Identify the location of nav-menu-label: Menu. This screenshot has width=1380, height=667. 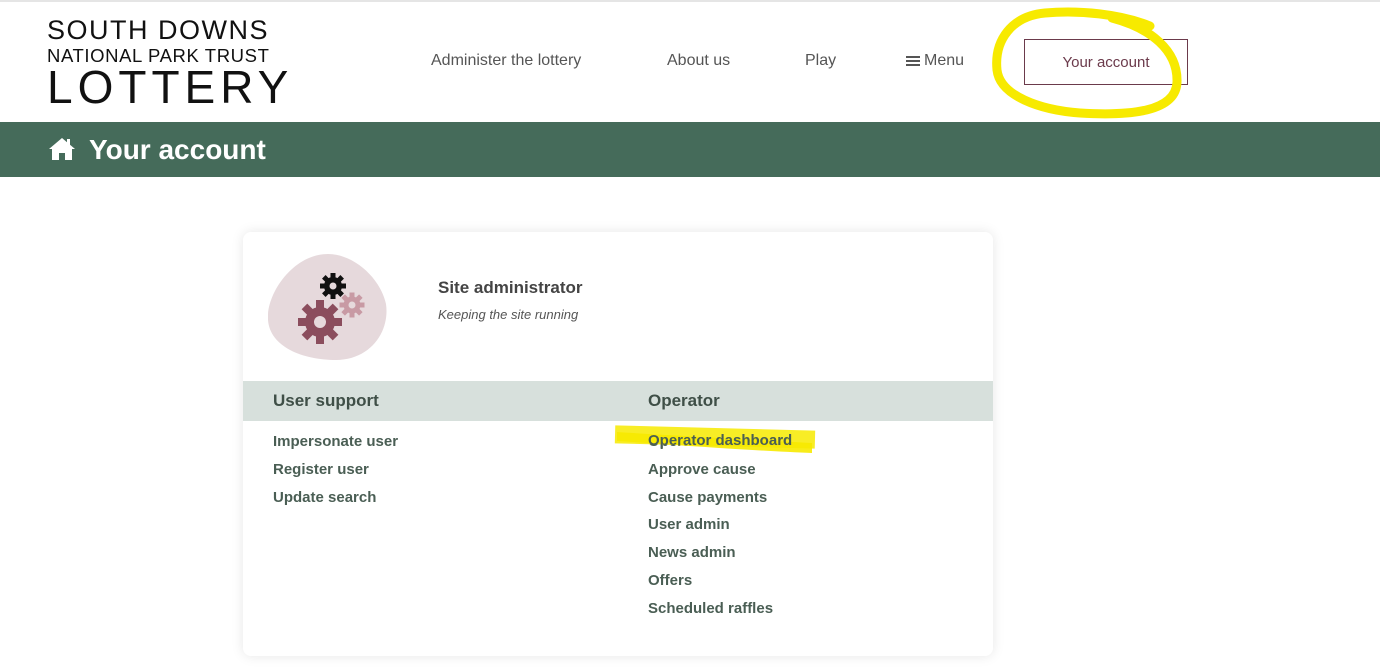
(944, 60).